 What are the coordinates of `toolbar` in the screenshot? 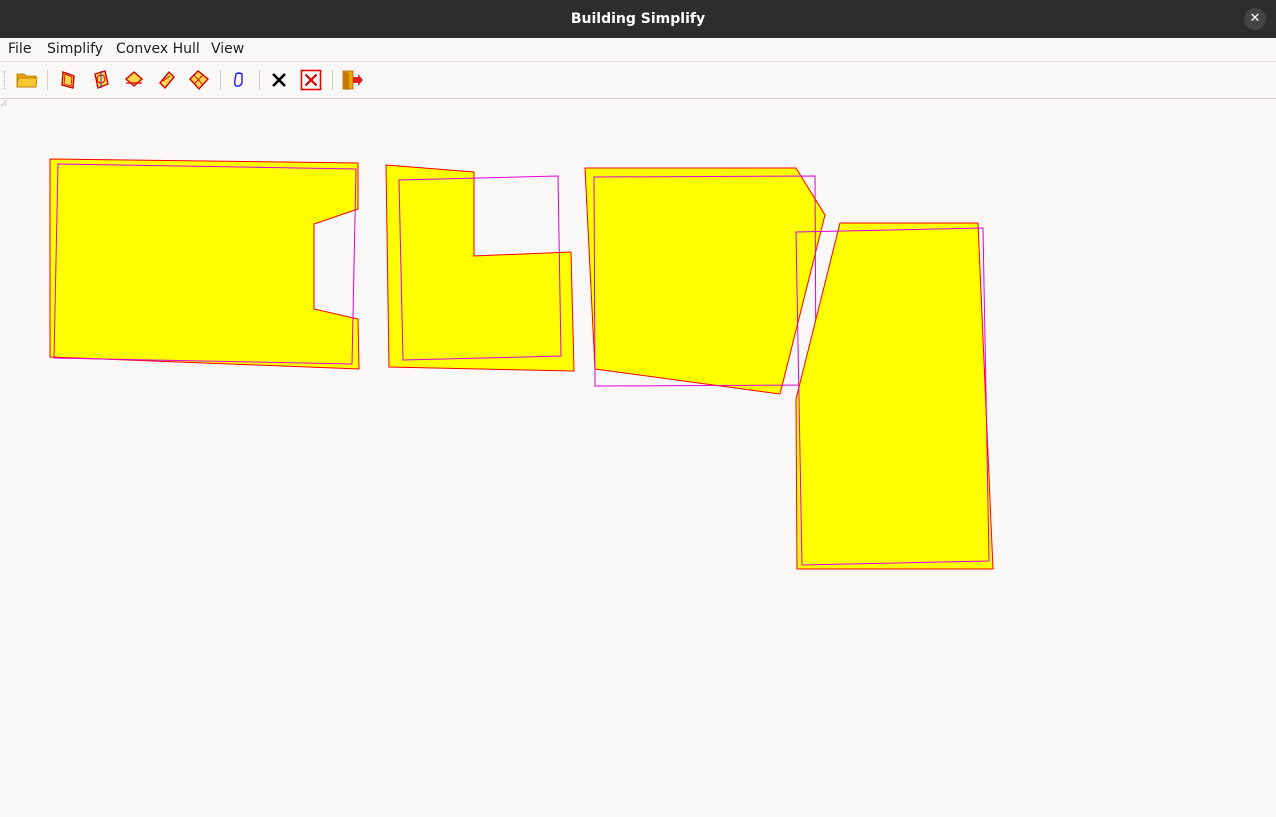 It's located at (638, 80).